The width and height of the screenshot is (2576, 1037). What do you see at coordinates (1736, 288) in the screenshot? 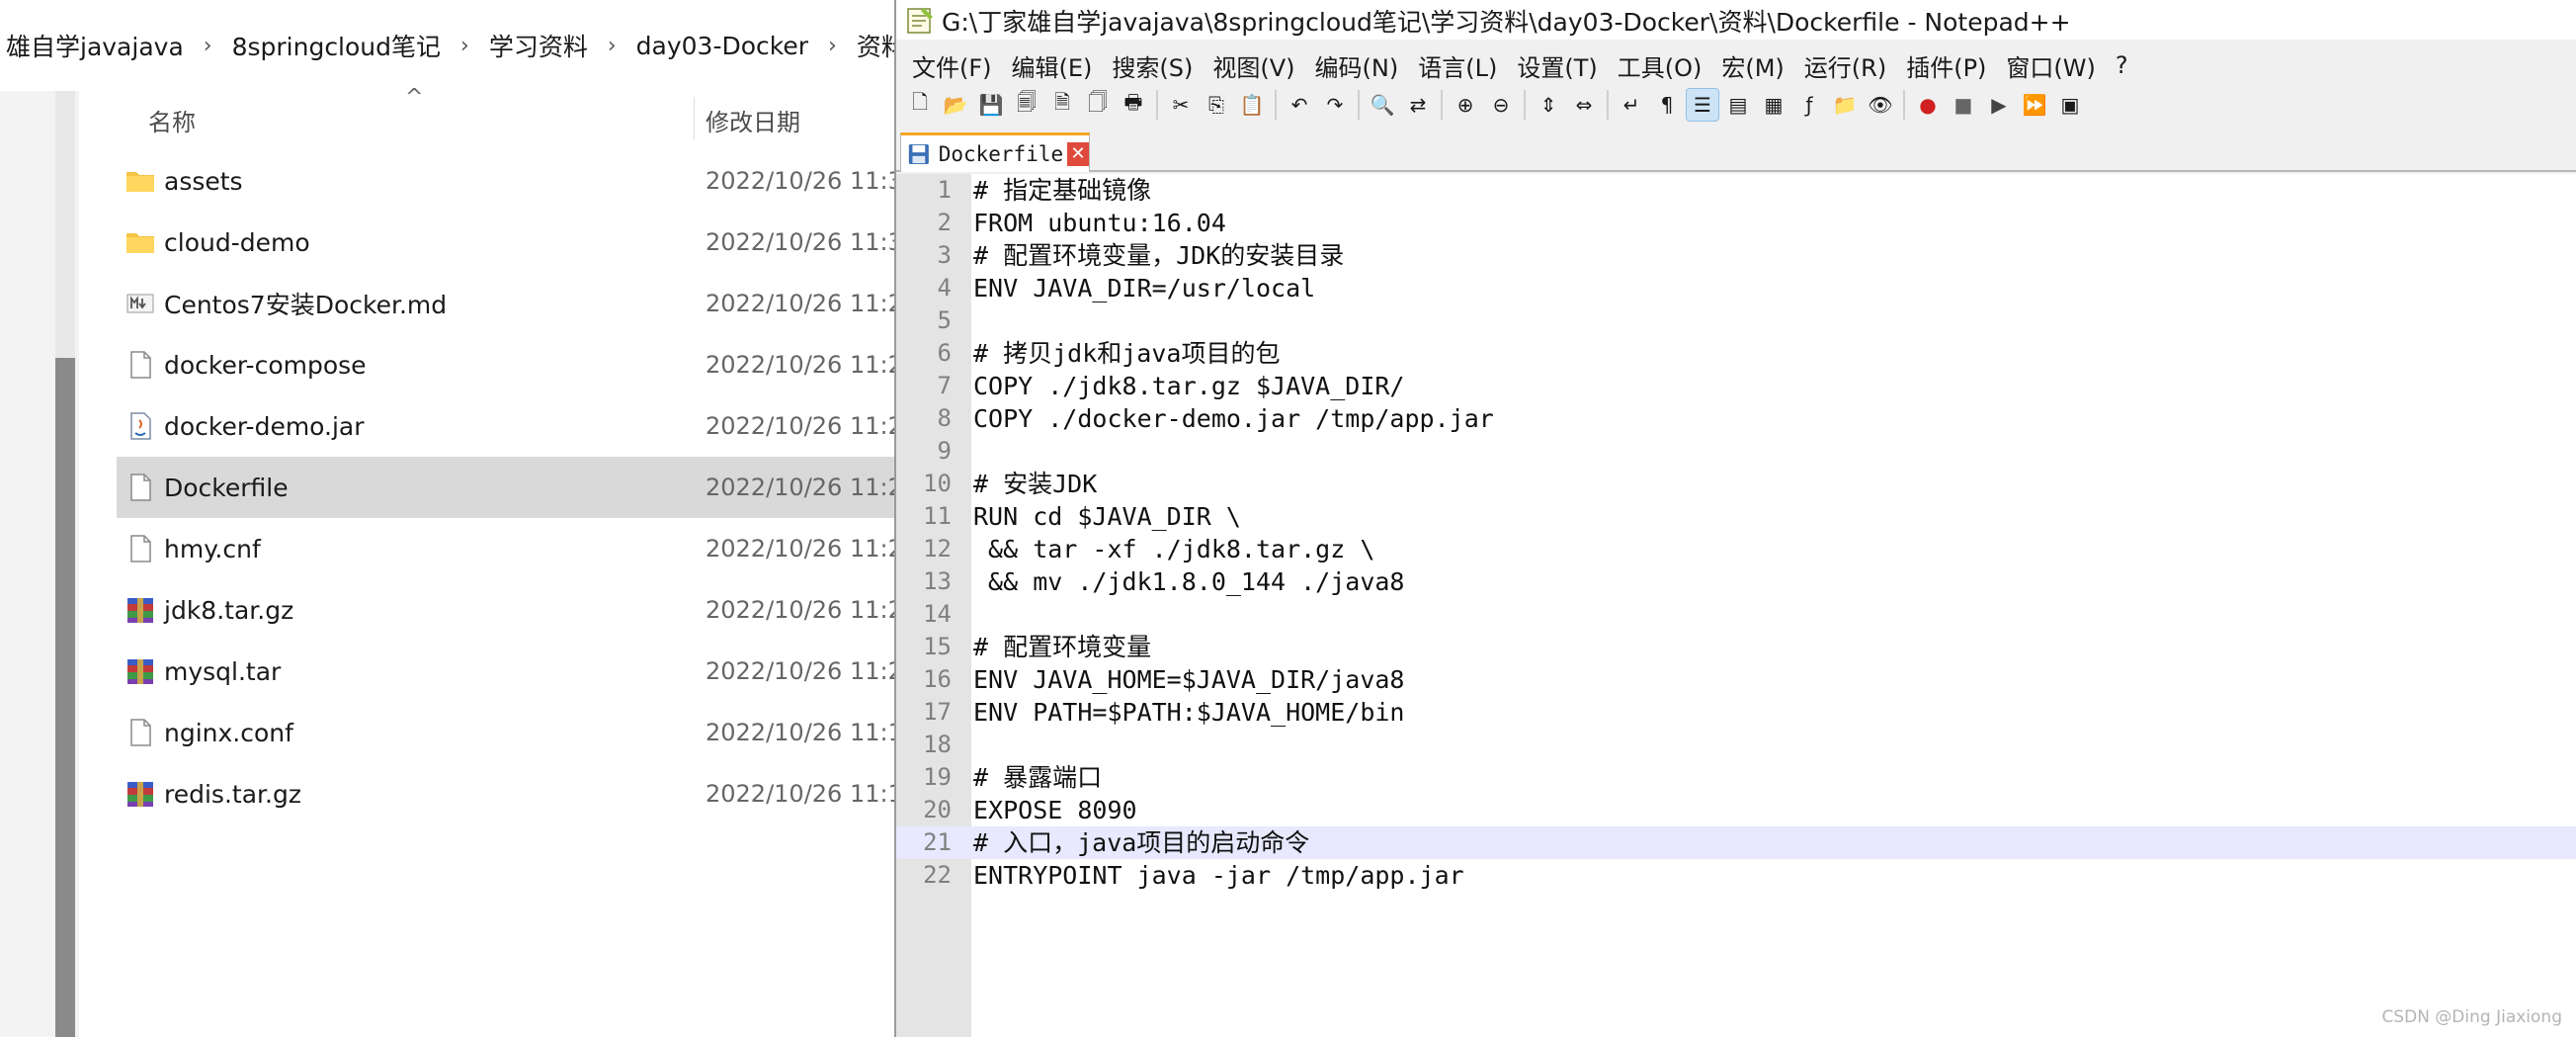
I see `code-line: 4 ENV JAVA_DIR=/usr/local` at bounding box center [1736, 288].